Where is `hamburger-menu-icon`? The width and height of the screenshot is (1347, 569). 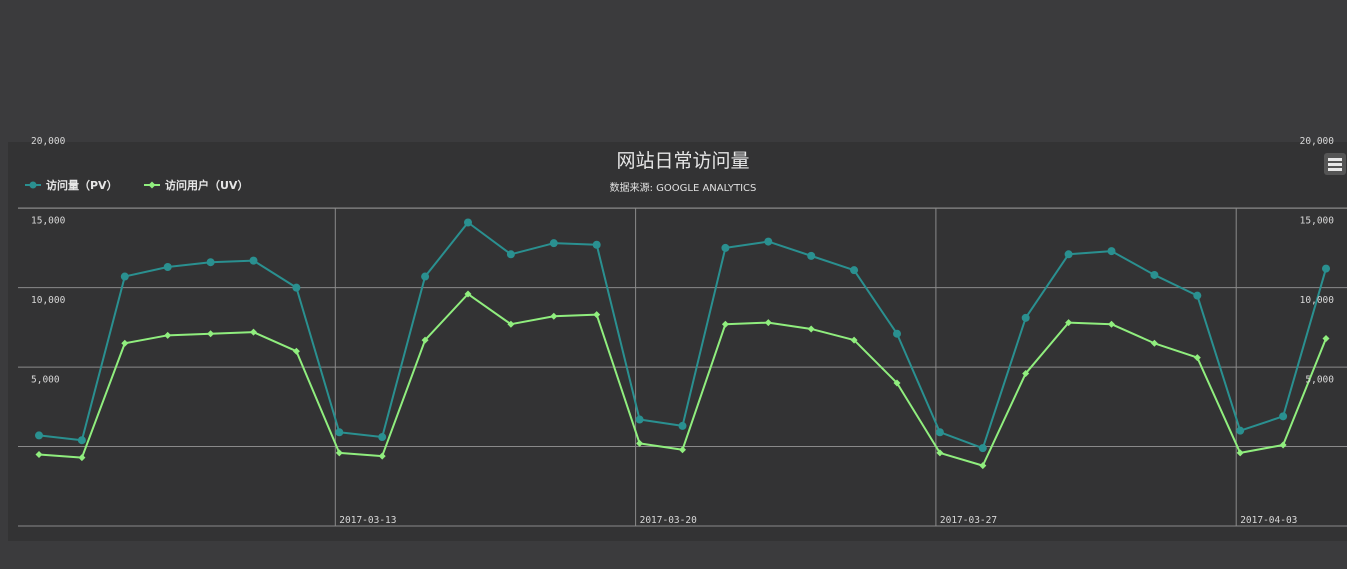 hamburger-menu-icon is located at coordinates (1335, 159).